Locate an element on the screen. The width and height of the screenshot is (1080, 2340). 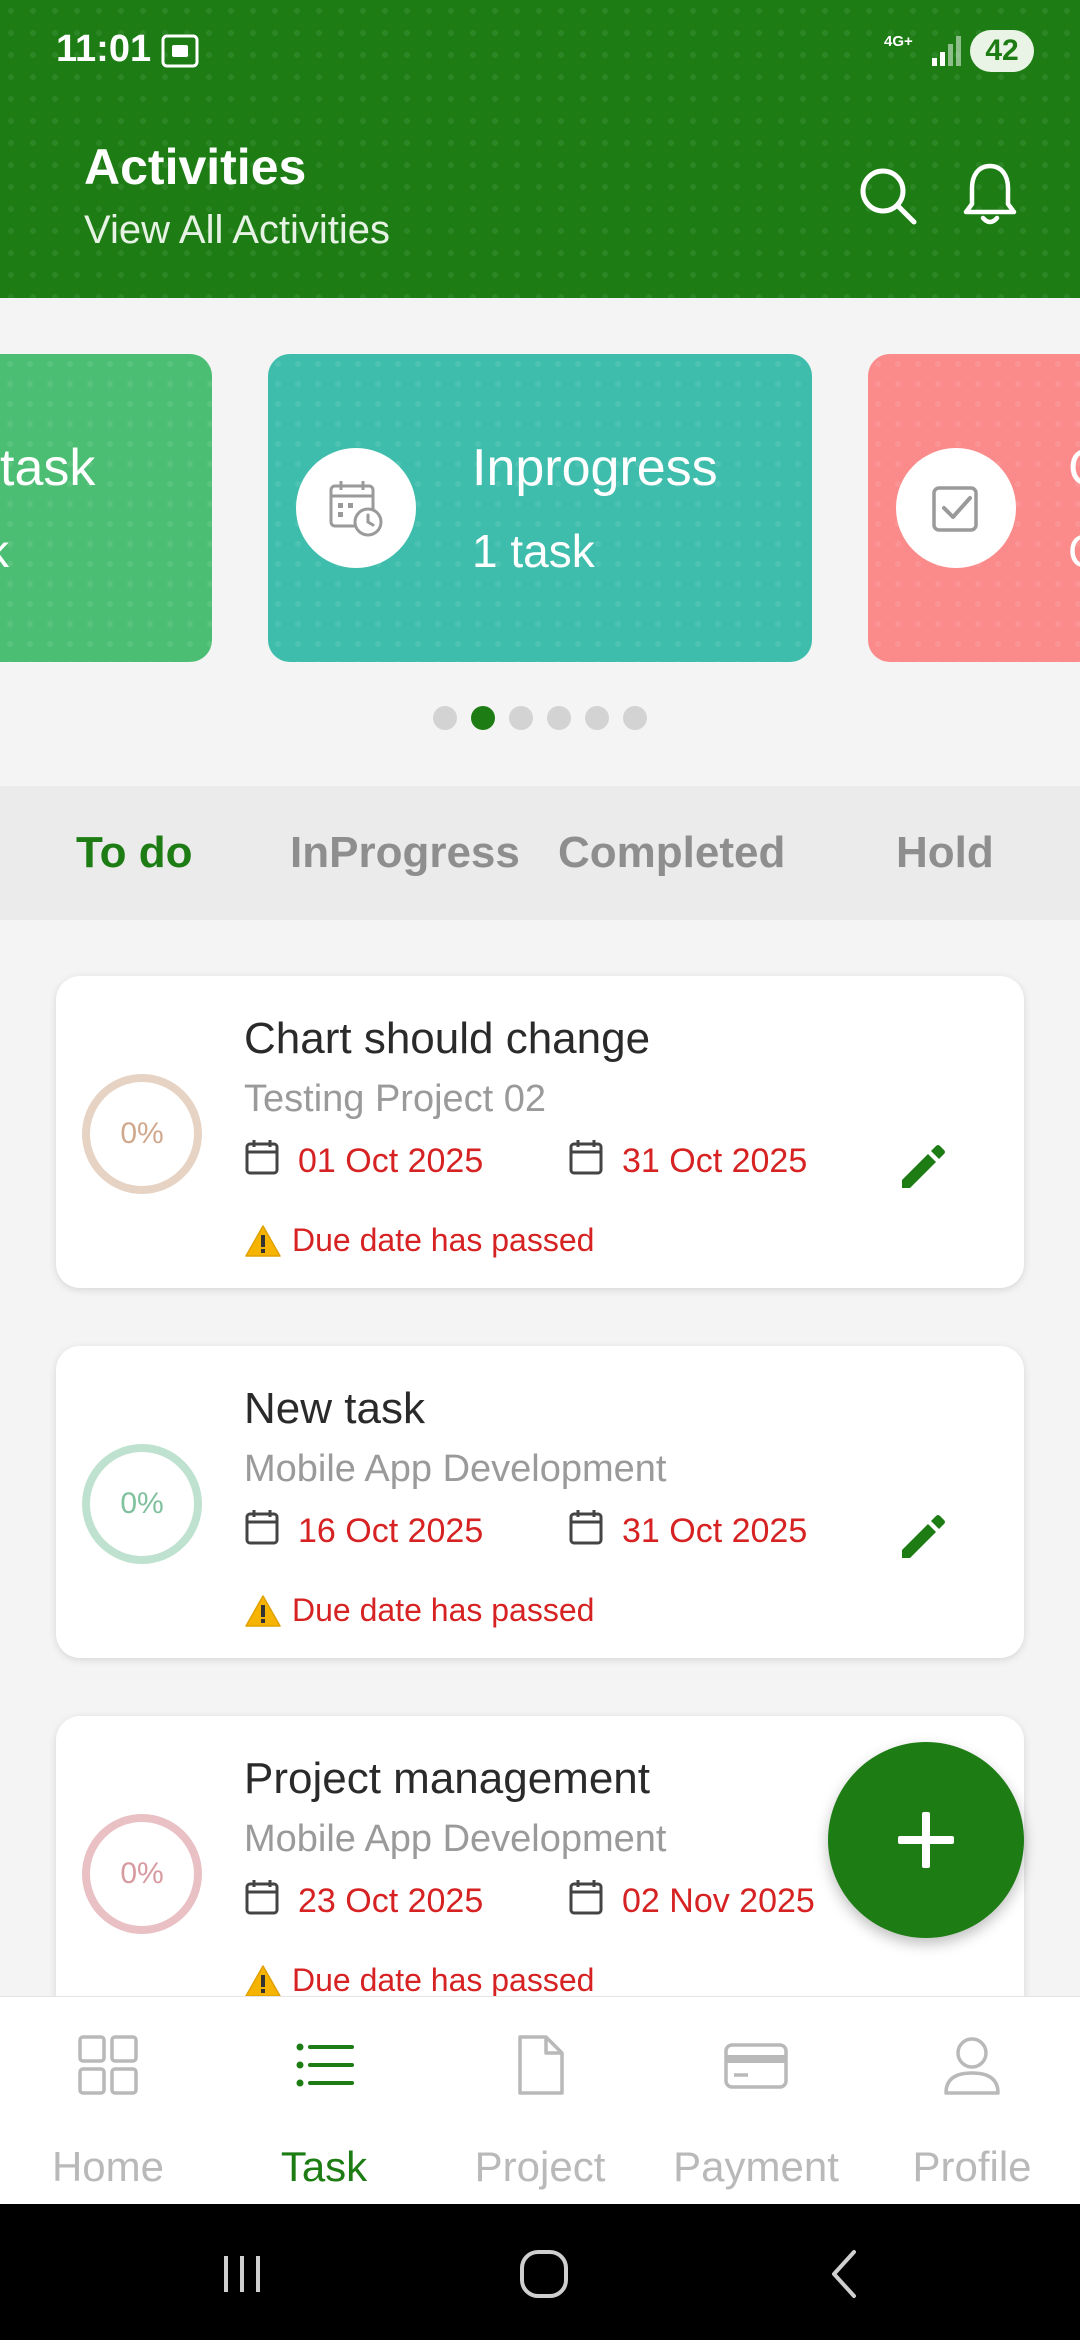
nav-label: Payment is located at coordinates (756, 2166).